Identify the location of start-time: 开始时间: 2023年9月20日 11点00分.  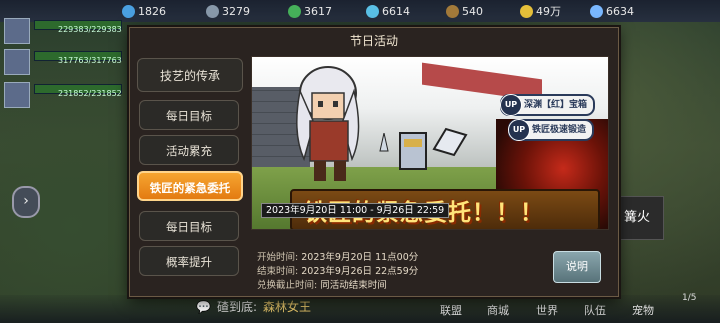
(338, 257).